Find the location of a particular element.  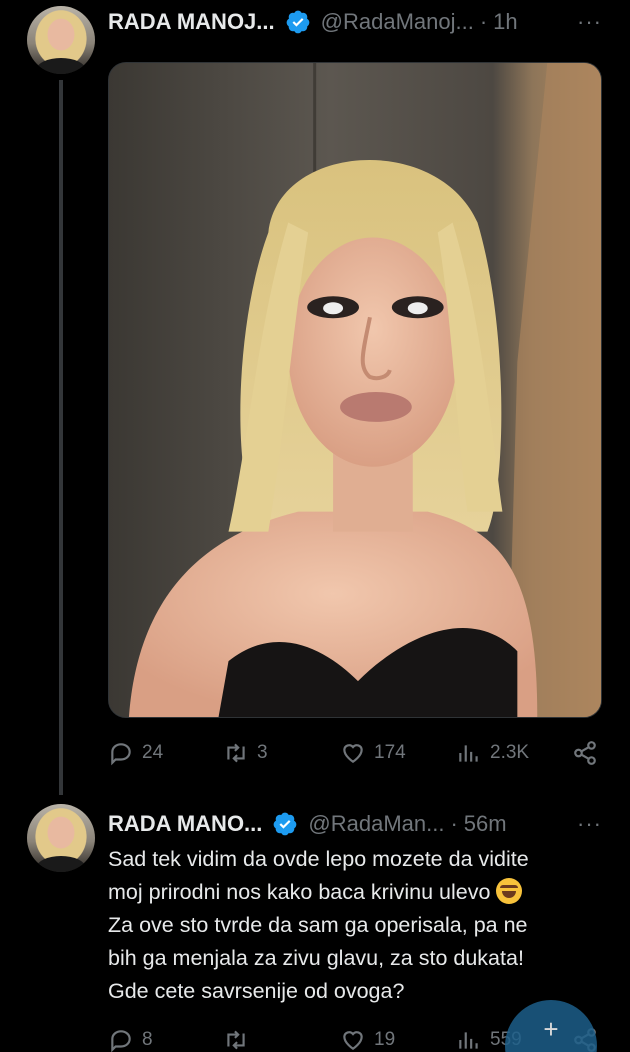

like-button: 19 is located at coordinates (367, 1039).